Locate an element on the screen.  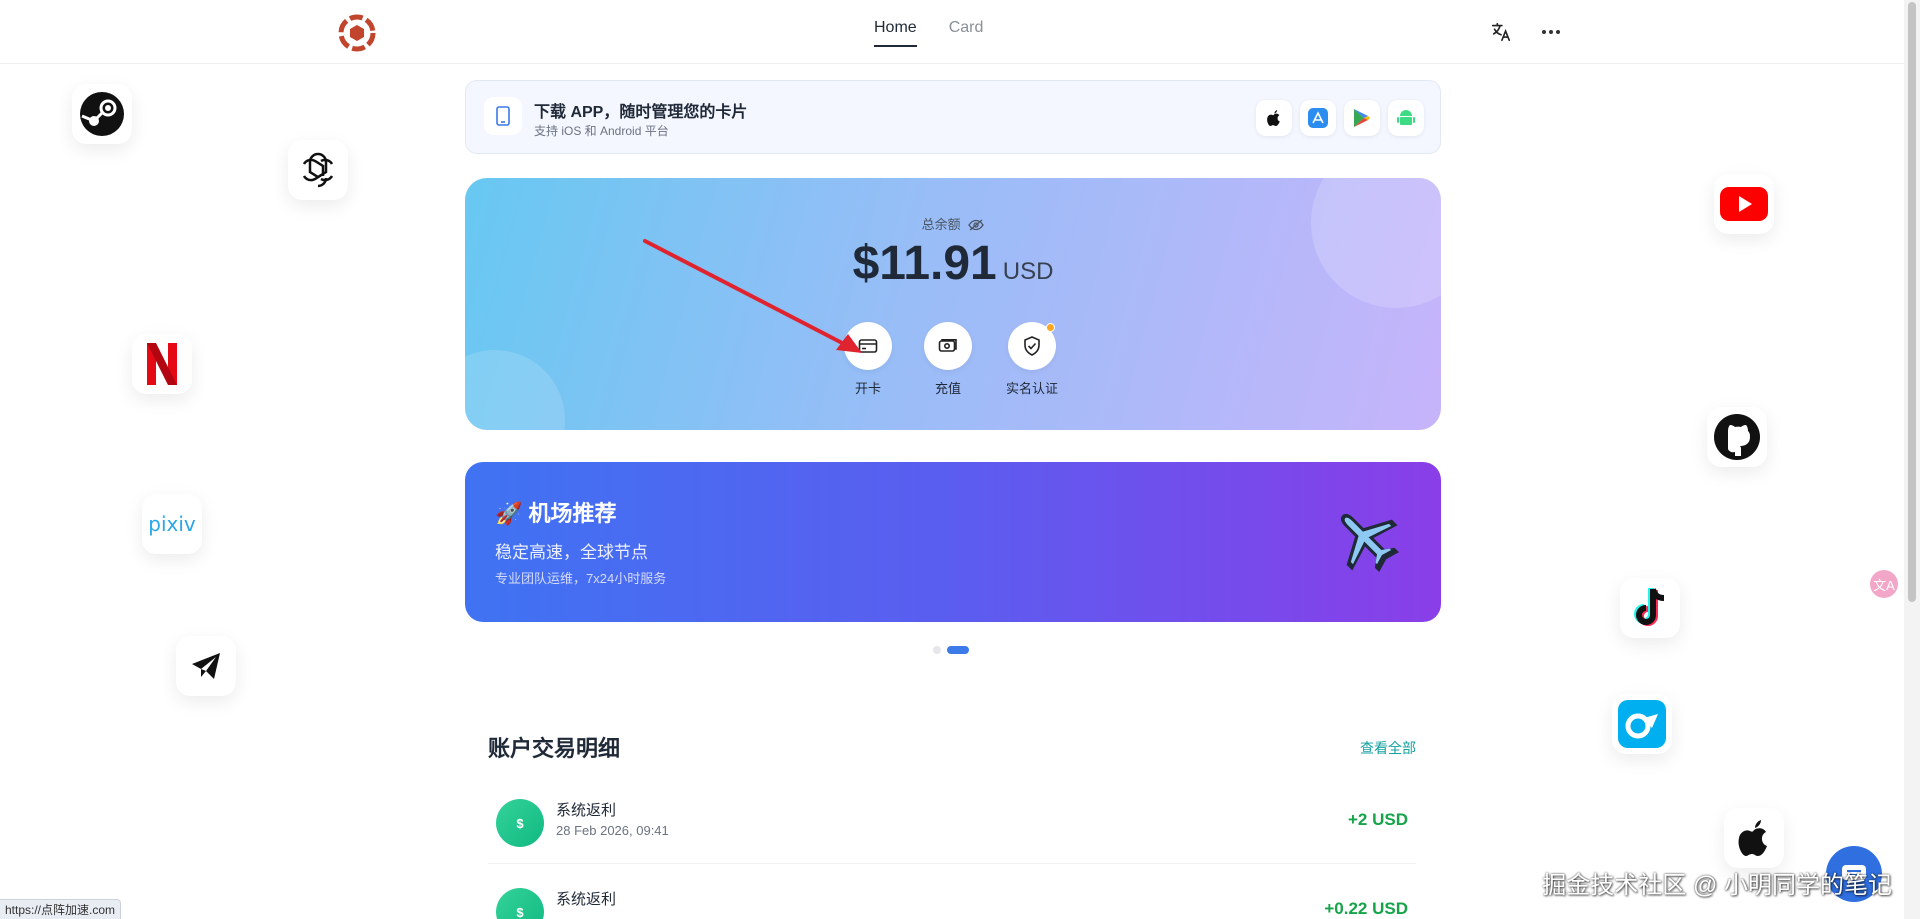
transaction-row: $ 系统返利 +0.22 USD is located at coordinates (952, 896).